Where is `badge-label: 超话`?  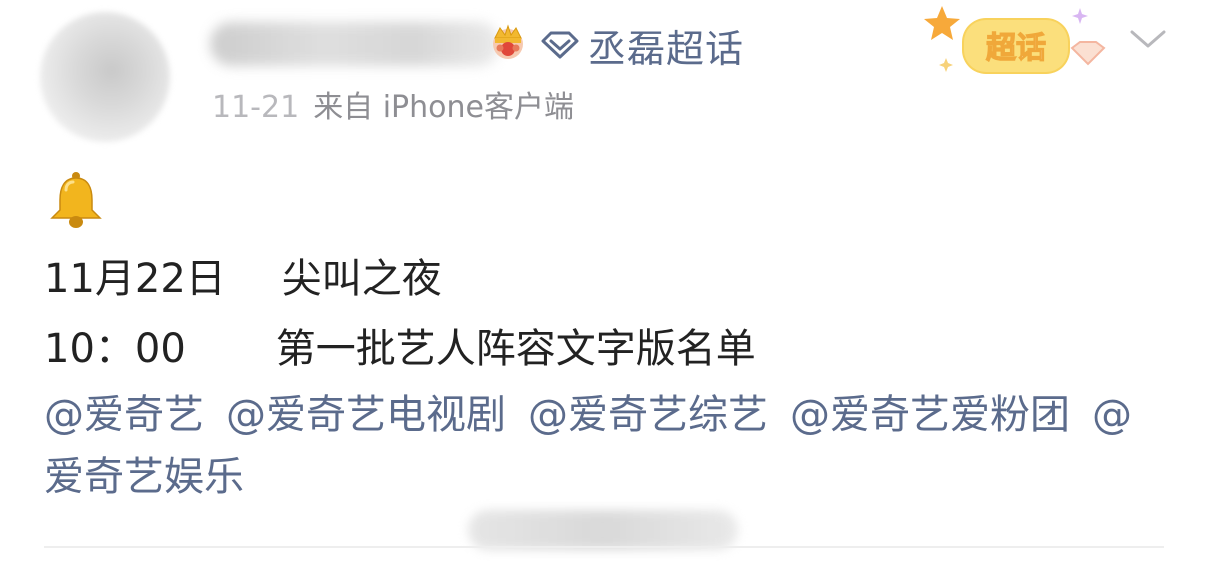
badge-label: 超话 is located at coordinates (1016, 48).